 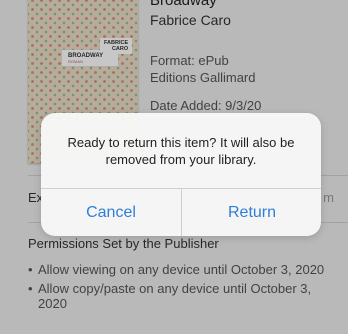 I want to click on return-button: Return, so click(x=251, y=212).